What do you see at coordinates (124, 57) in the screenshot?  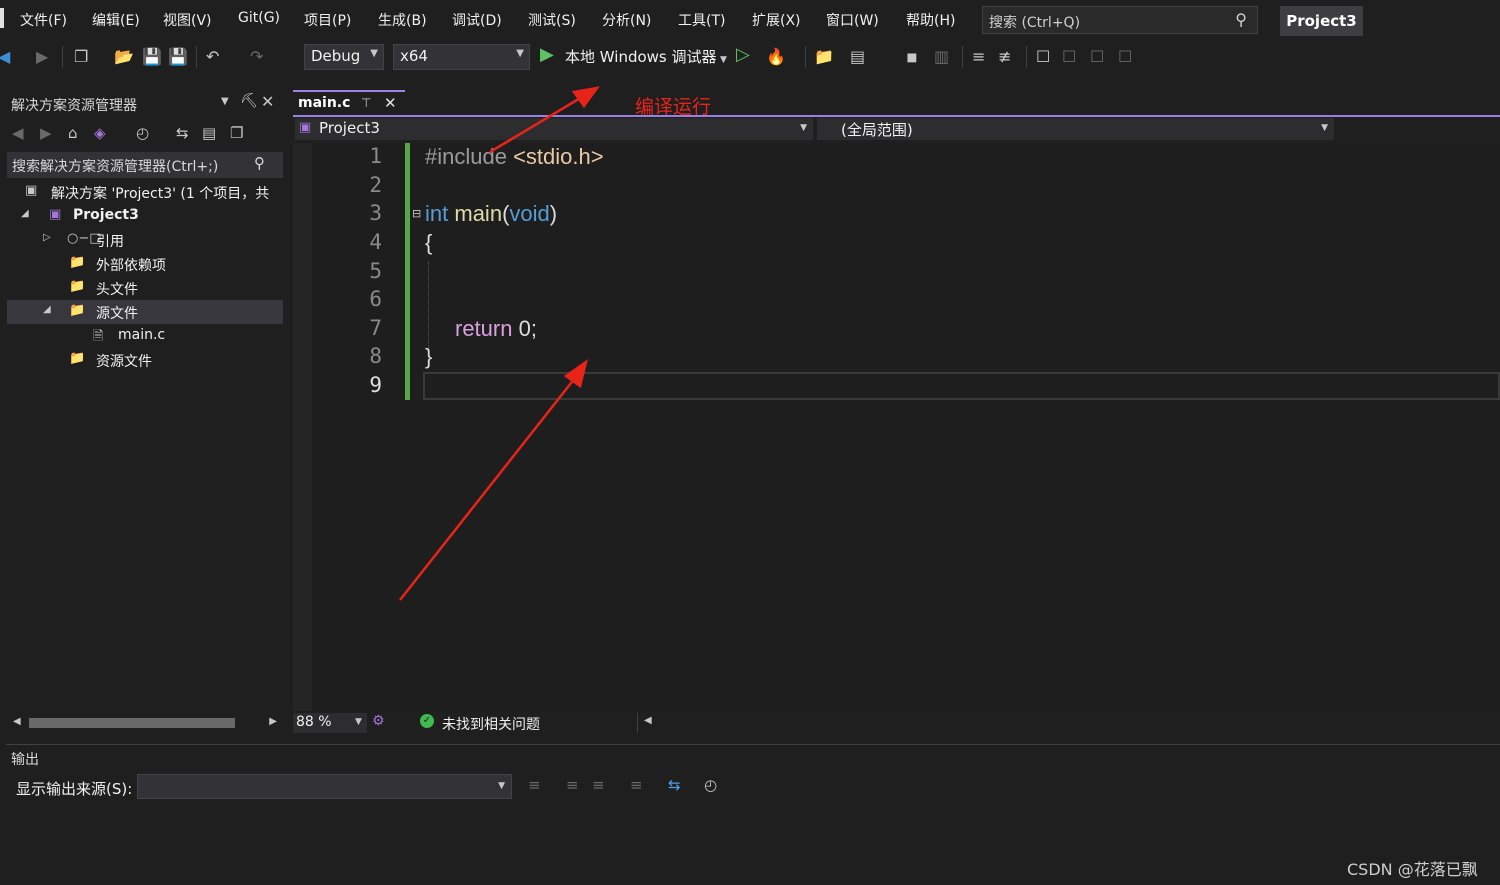 I see `open-folder-icon: 📂` at bounding box center [124, 57].